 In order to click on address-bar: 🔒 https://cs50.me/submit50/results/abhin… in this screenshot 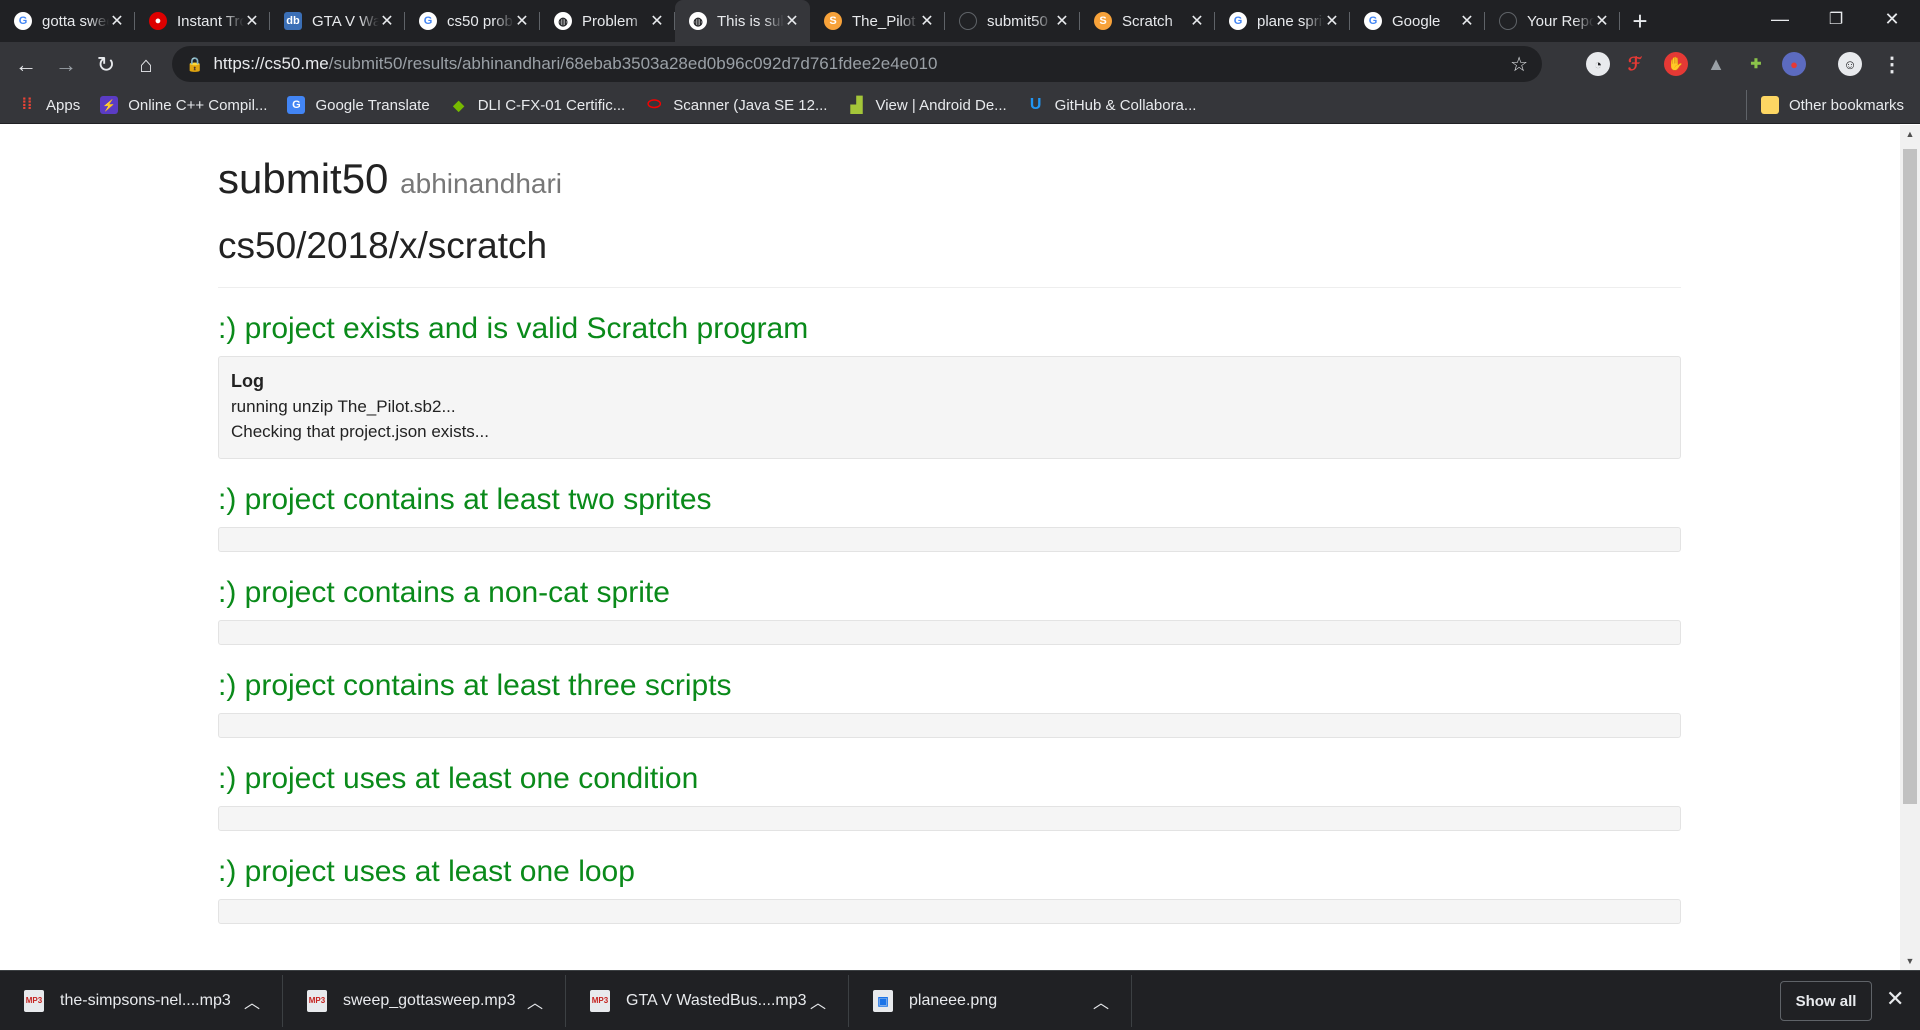, I will do `click(857, 64)`.